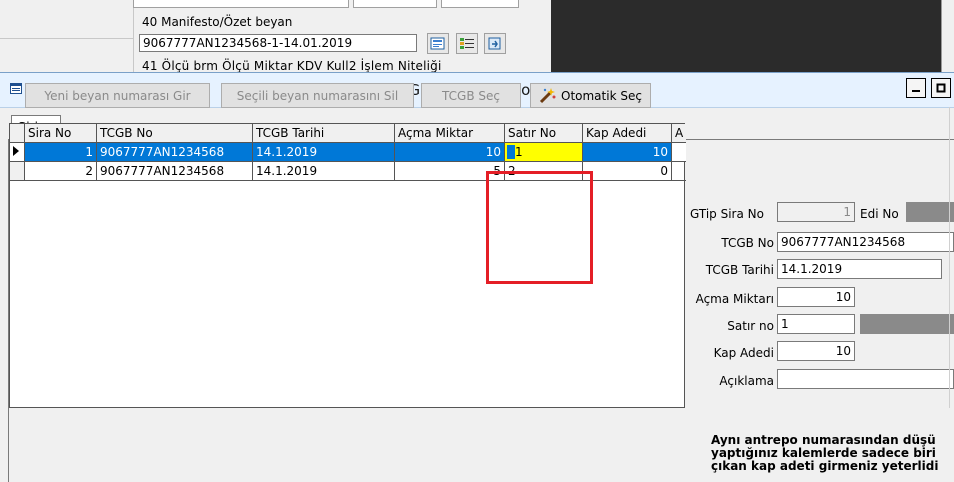  I want to click on grid-header-a: A, so click(679, 133).